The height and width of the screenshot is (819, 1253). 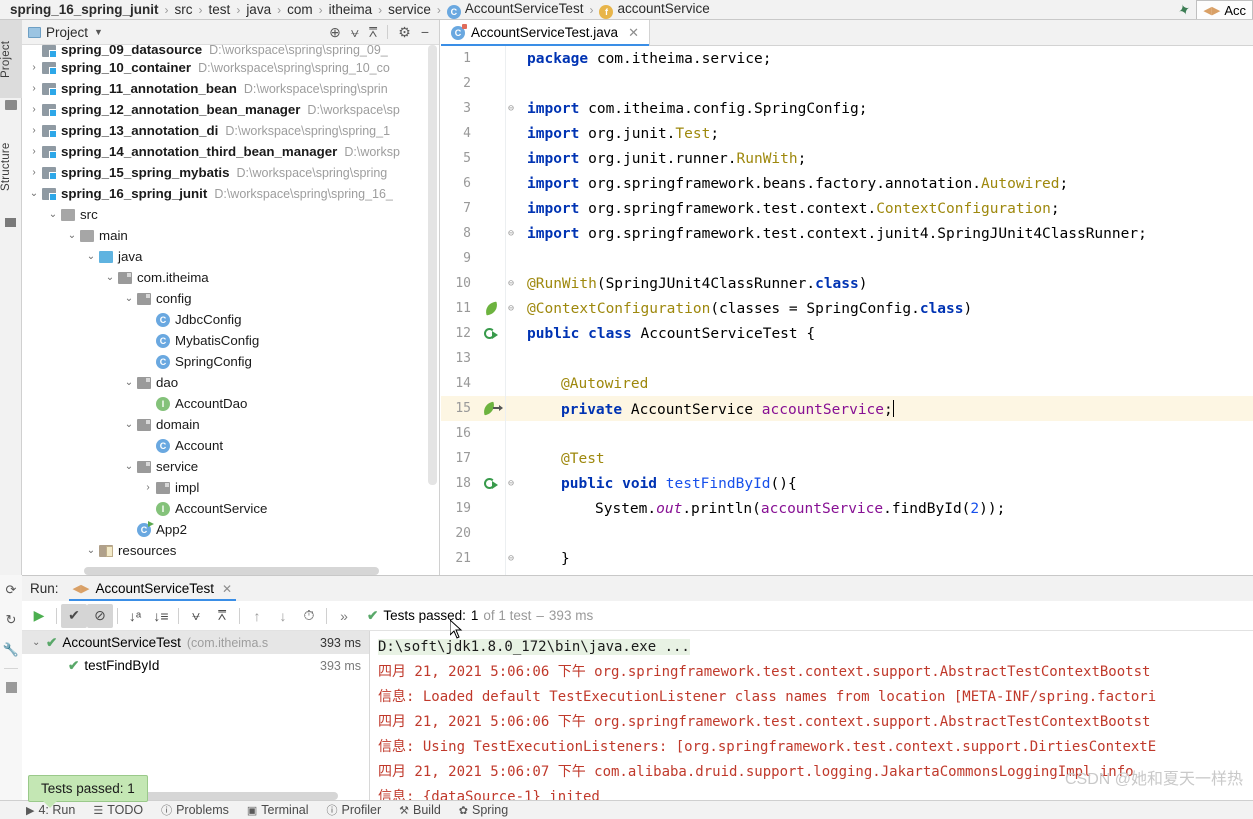 I want to click on project-tree-vscrollbar, so click(x=432, y=265).